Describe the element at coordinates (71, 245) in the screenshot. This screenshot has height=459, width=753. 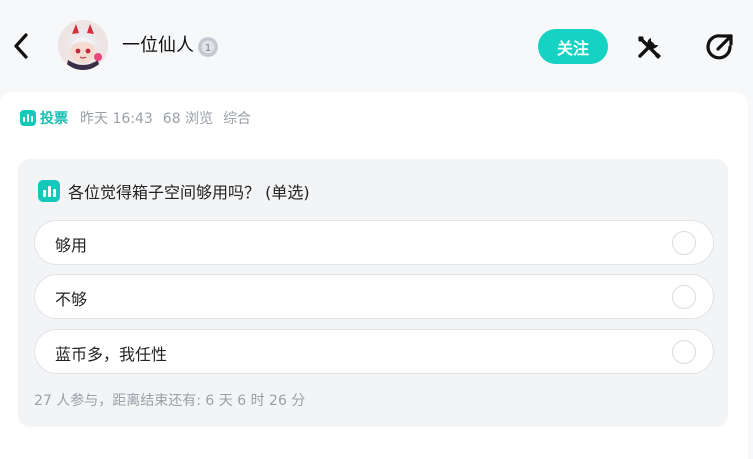
I see `poll-option-label: 够用` at that location.